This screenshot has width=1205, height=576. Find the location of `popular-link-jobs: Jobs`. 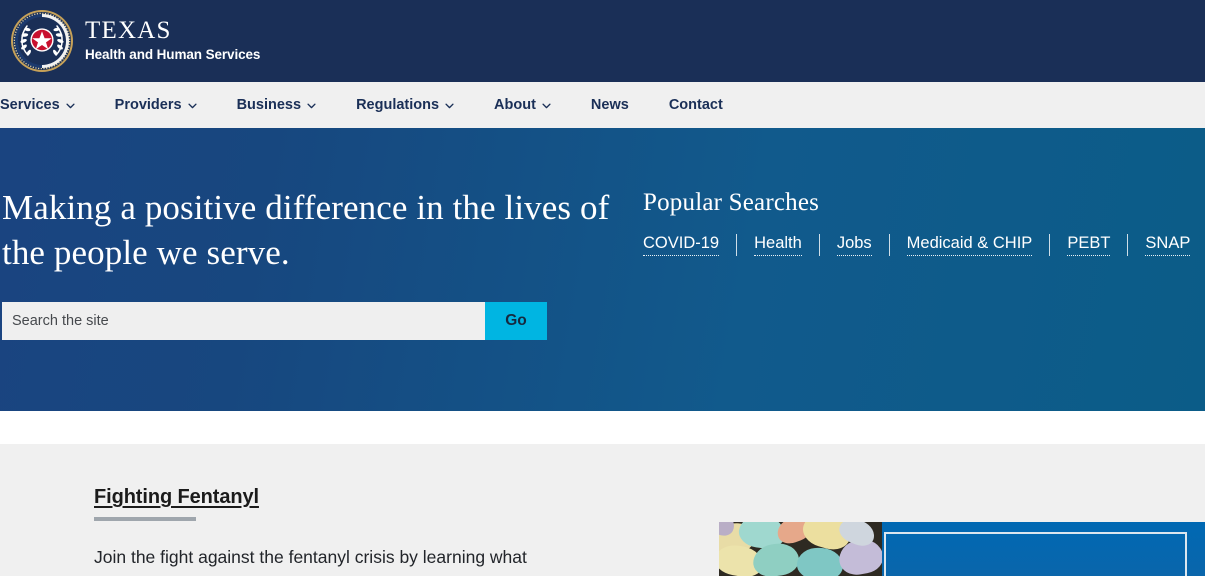

popular-link-jobs: Jobs is located at coordinates (854, 245).